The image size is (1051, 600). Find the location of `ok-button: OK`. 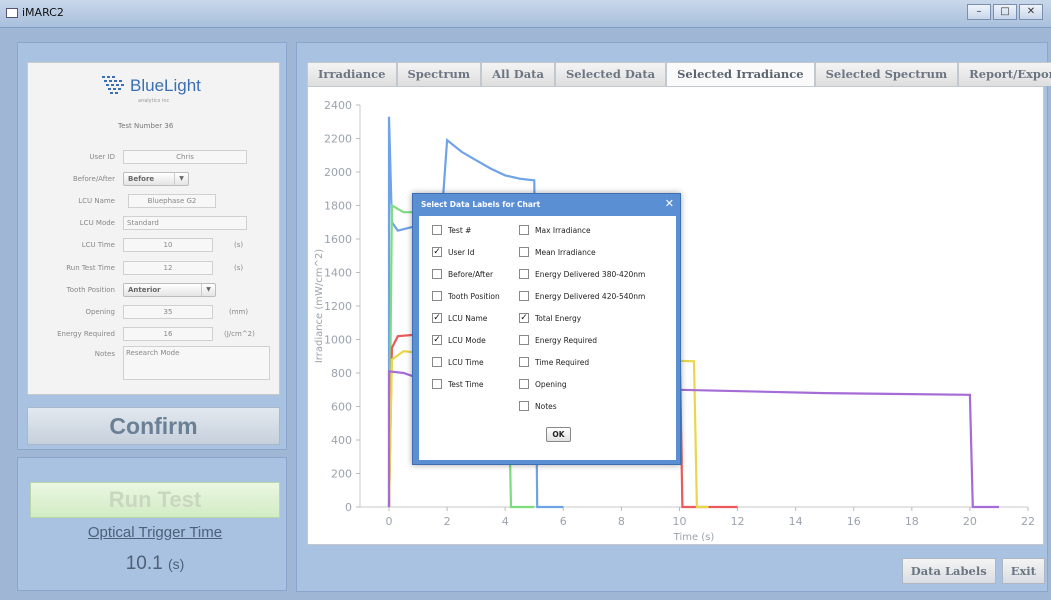

ok-button: OK is located at coordinates (558, 434).